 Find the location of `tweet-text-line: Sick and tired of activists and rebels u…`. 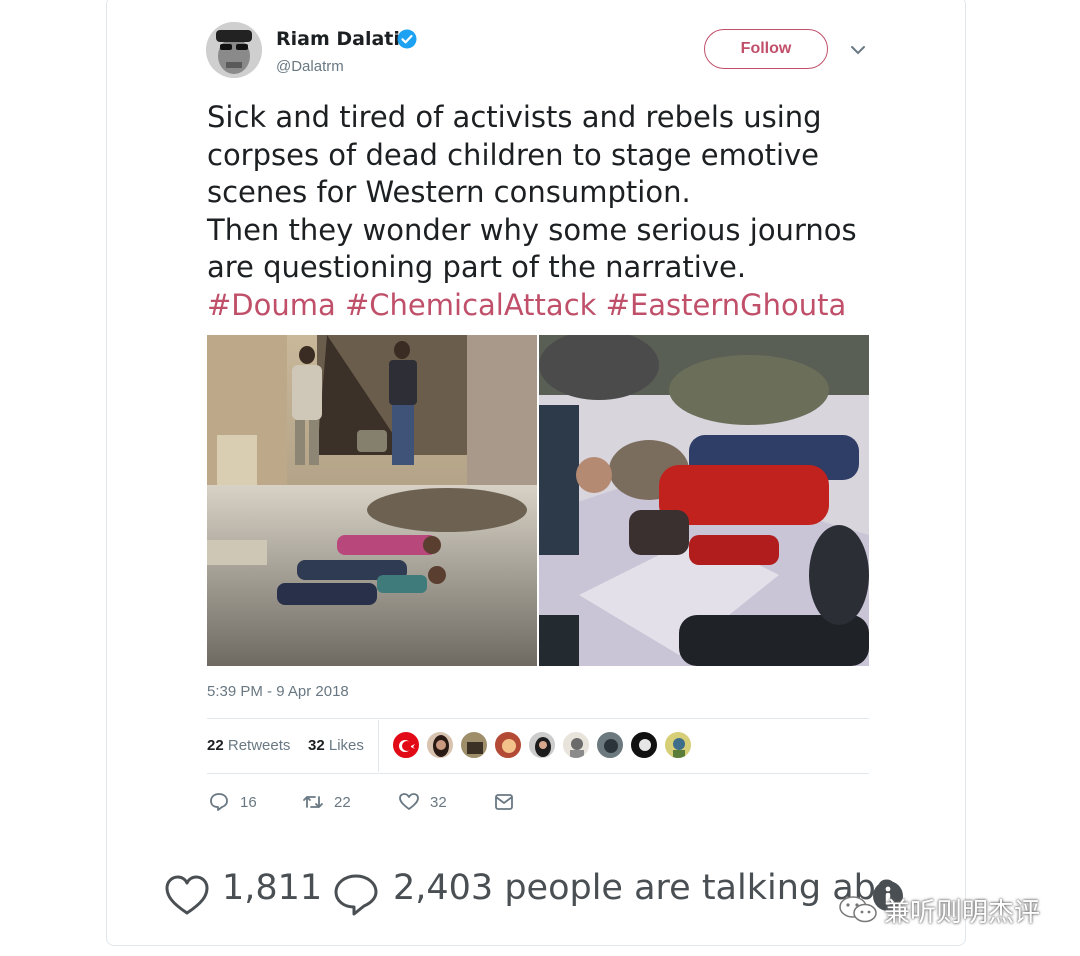

tweet-text-line: Sick and tired of activists and rebels u… is located at coordinates (514, 117).